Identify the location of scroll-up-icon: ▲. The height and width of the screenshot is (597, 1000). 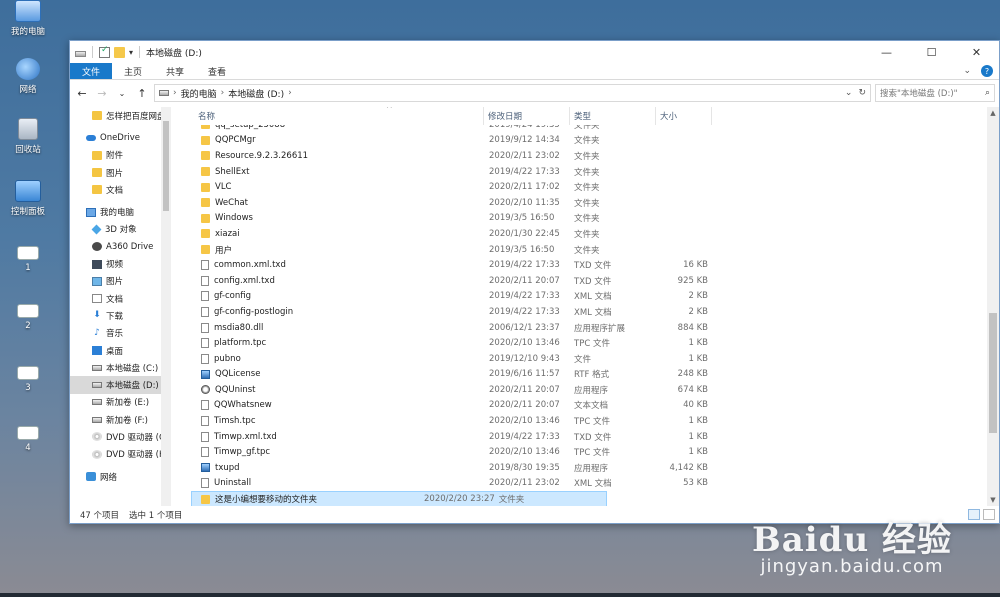
(993, 113).